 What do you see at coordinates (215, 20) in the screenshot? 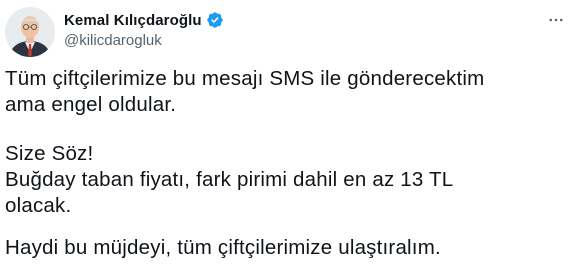
I see `verified-badge-icon` at bounding box center [215, 20].